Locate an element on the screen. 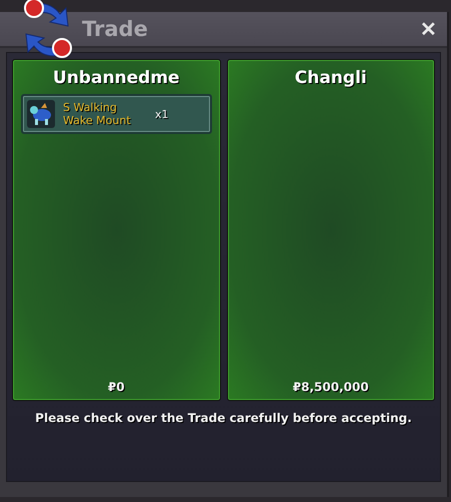  player-name: Unbannedme is located at coordinates (116, 78).